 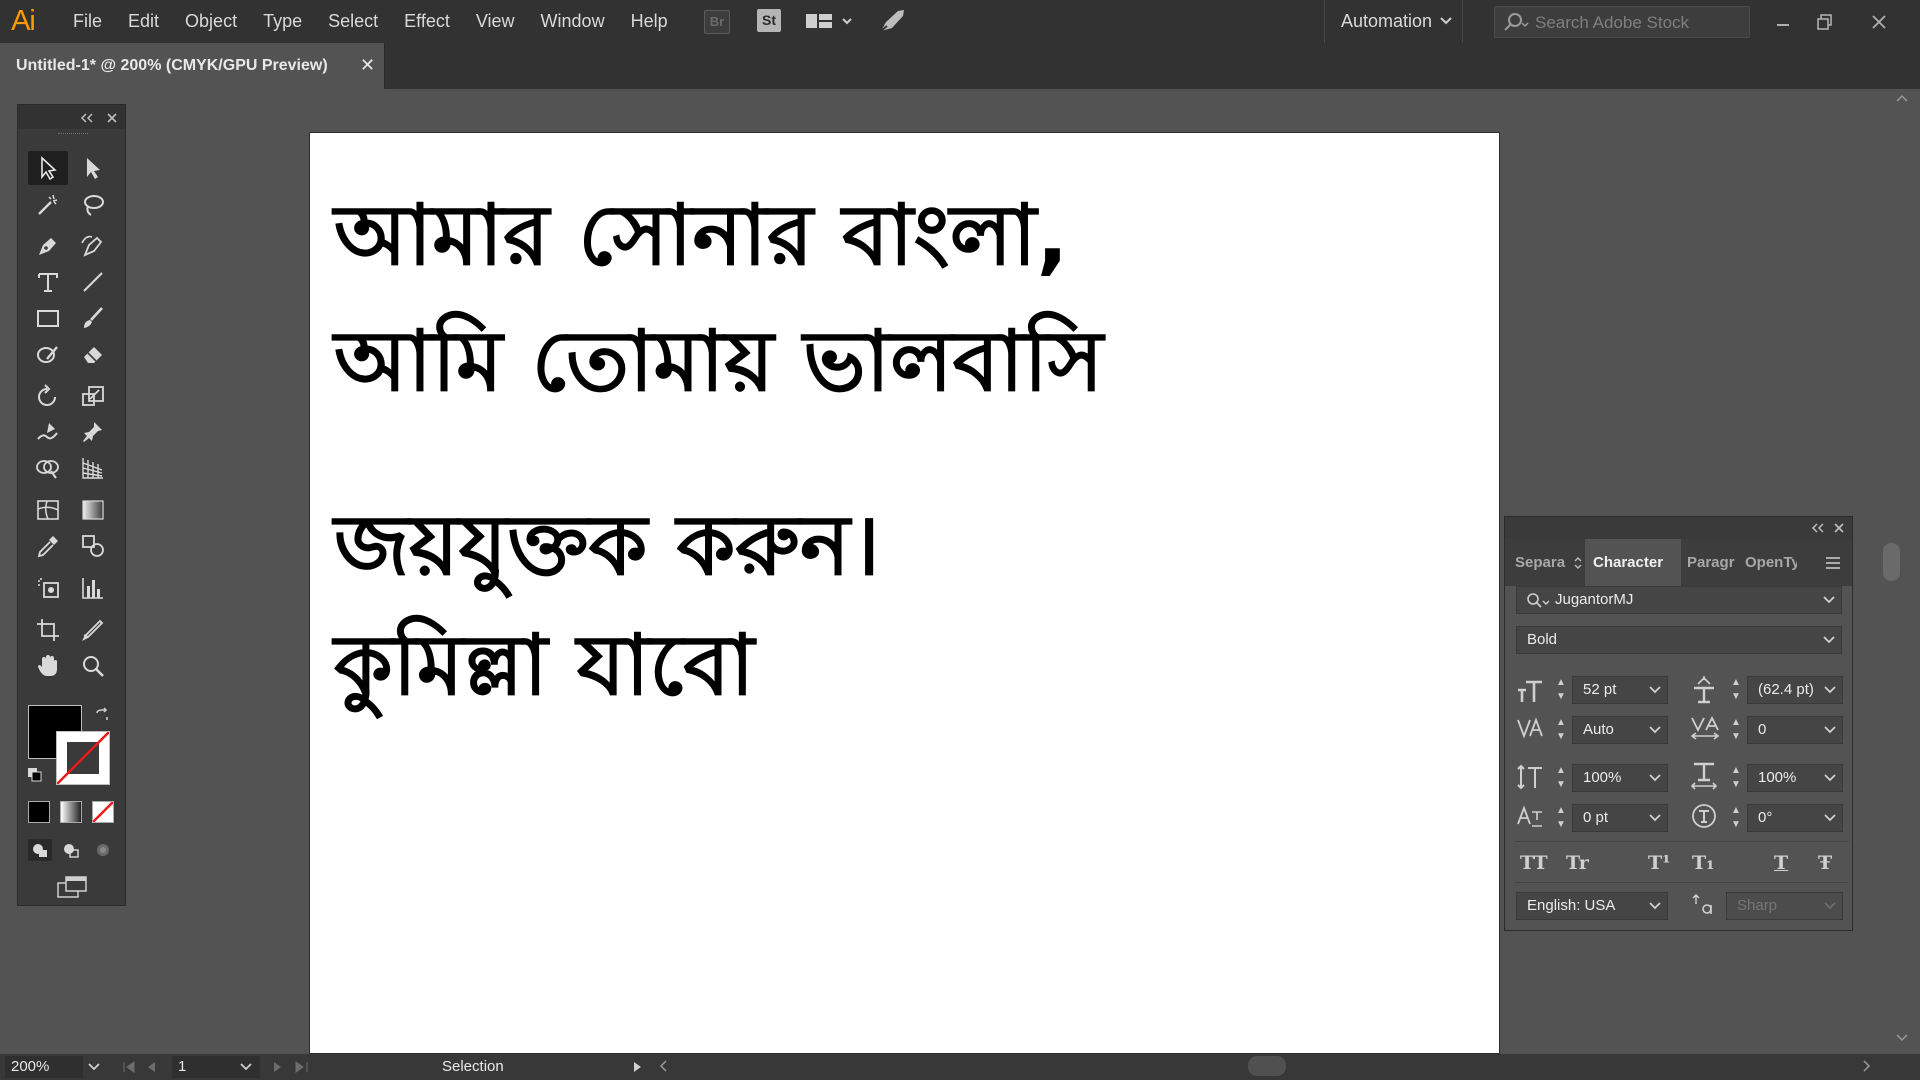 I want to click on magic-wand-tool, so click(x=48, y=205).